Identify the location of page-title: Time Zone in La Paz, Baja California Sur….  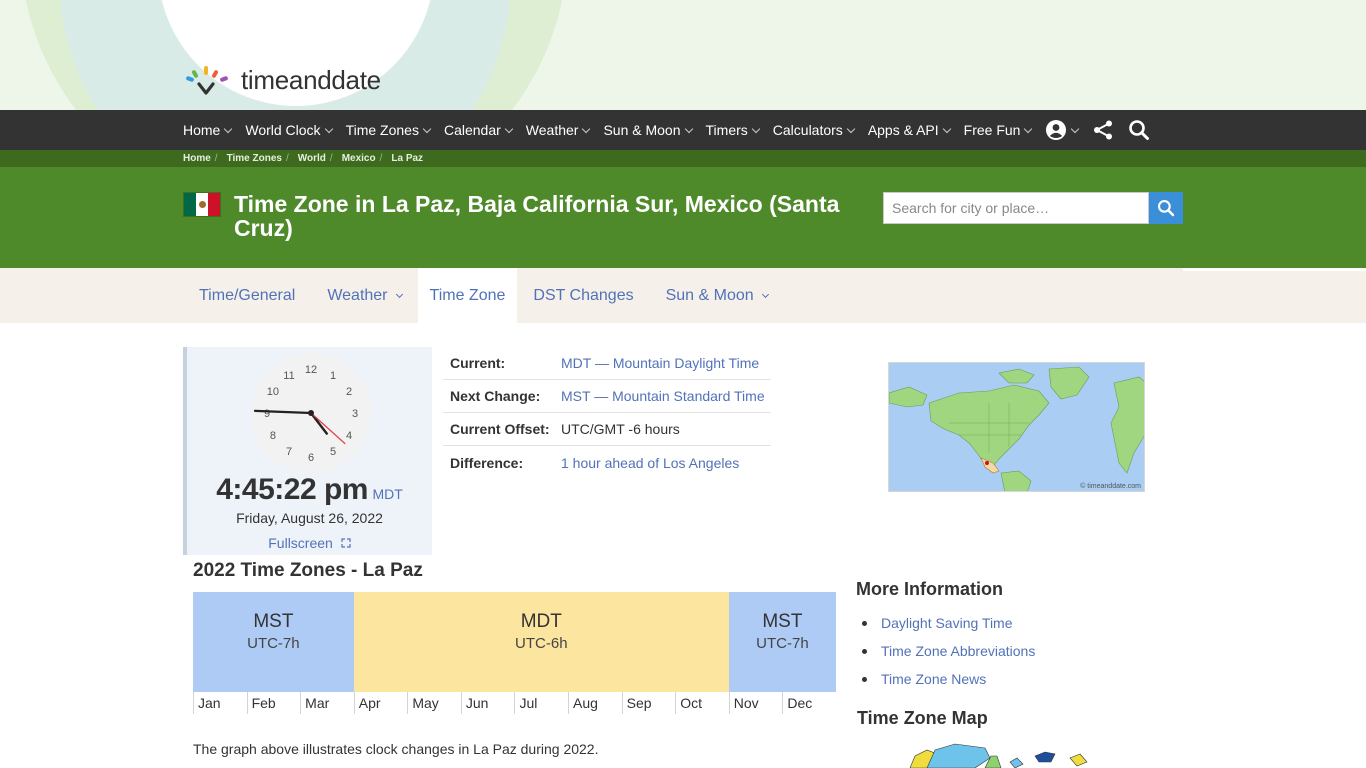
(537, 216).